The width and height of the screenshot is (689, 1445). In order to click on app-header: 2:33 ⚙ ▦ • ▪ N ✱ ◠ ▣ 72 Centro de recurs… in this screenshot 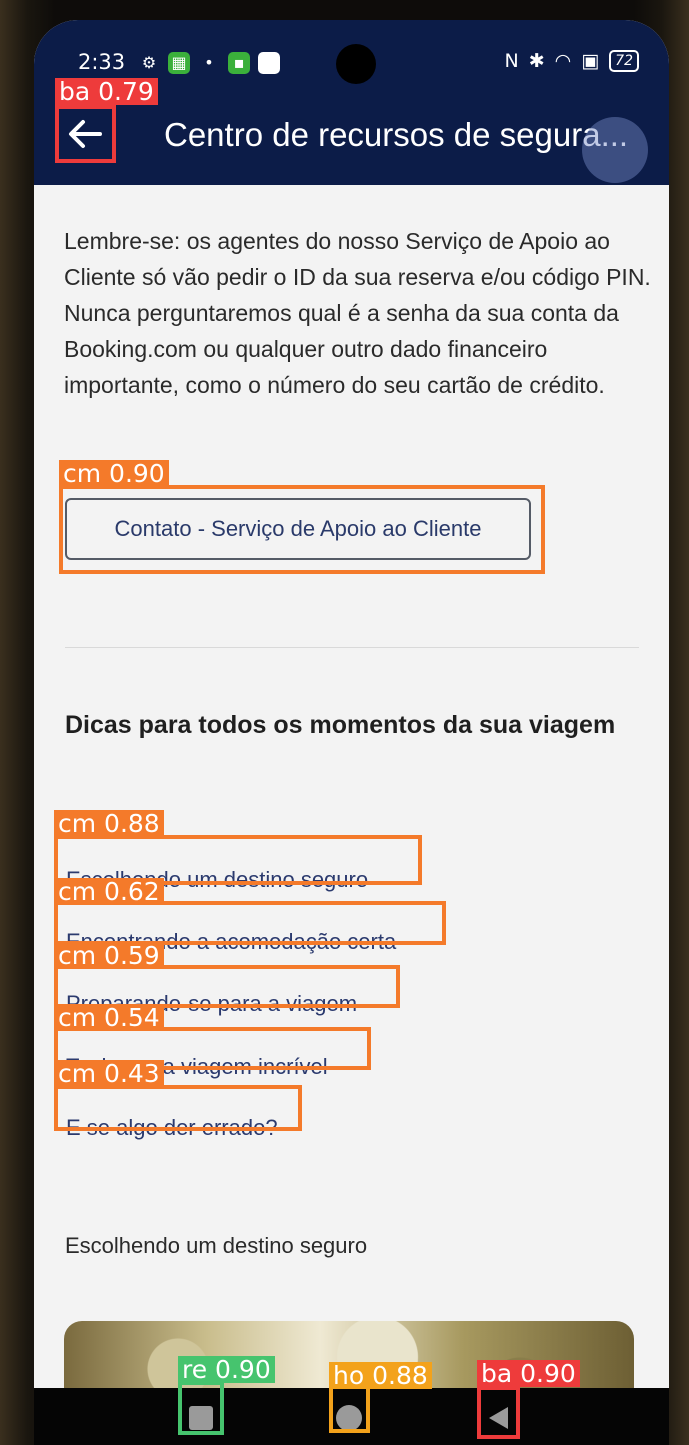, I will do `click(351, 102)`.